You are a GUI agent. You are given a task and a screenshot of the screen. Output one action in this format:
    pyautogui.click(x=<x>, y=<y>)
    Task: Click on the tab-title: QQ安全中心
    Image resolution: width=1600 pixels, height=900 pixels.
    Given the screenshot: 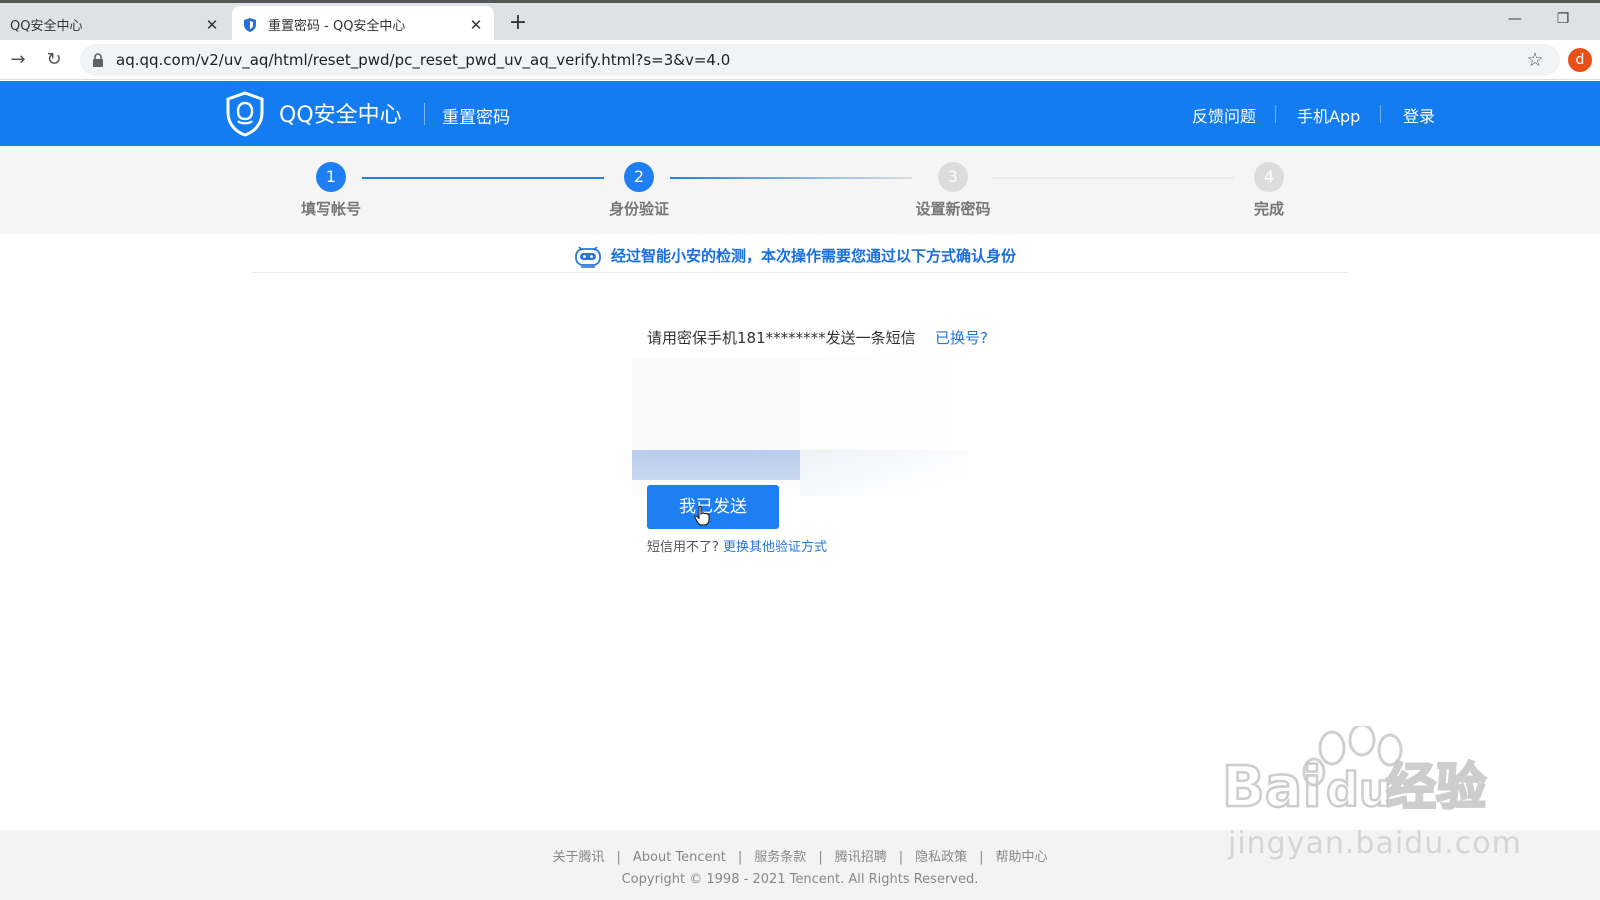 What is the action you would take?
    pyautogui.click(x=46, y=26)
    